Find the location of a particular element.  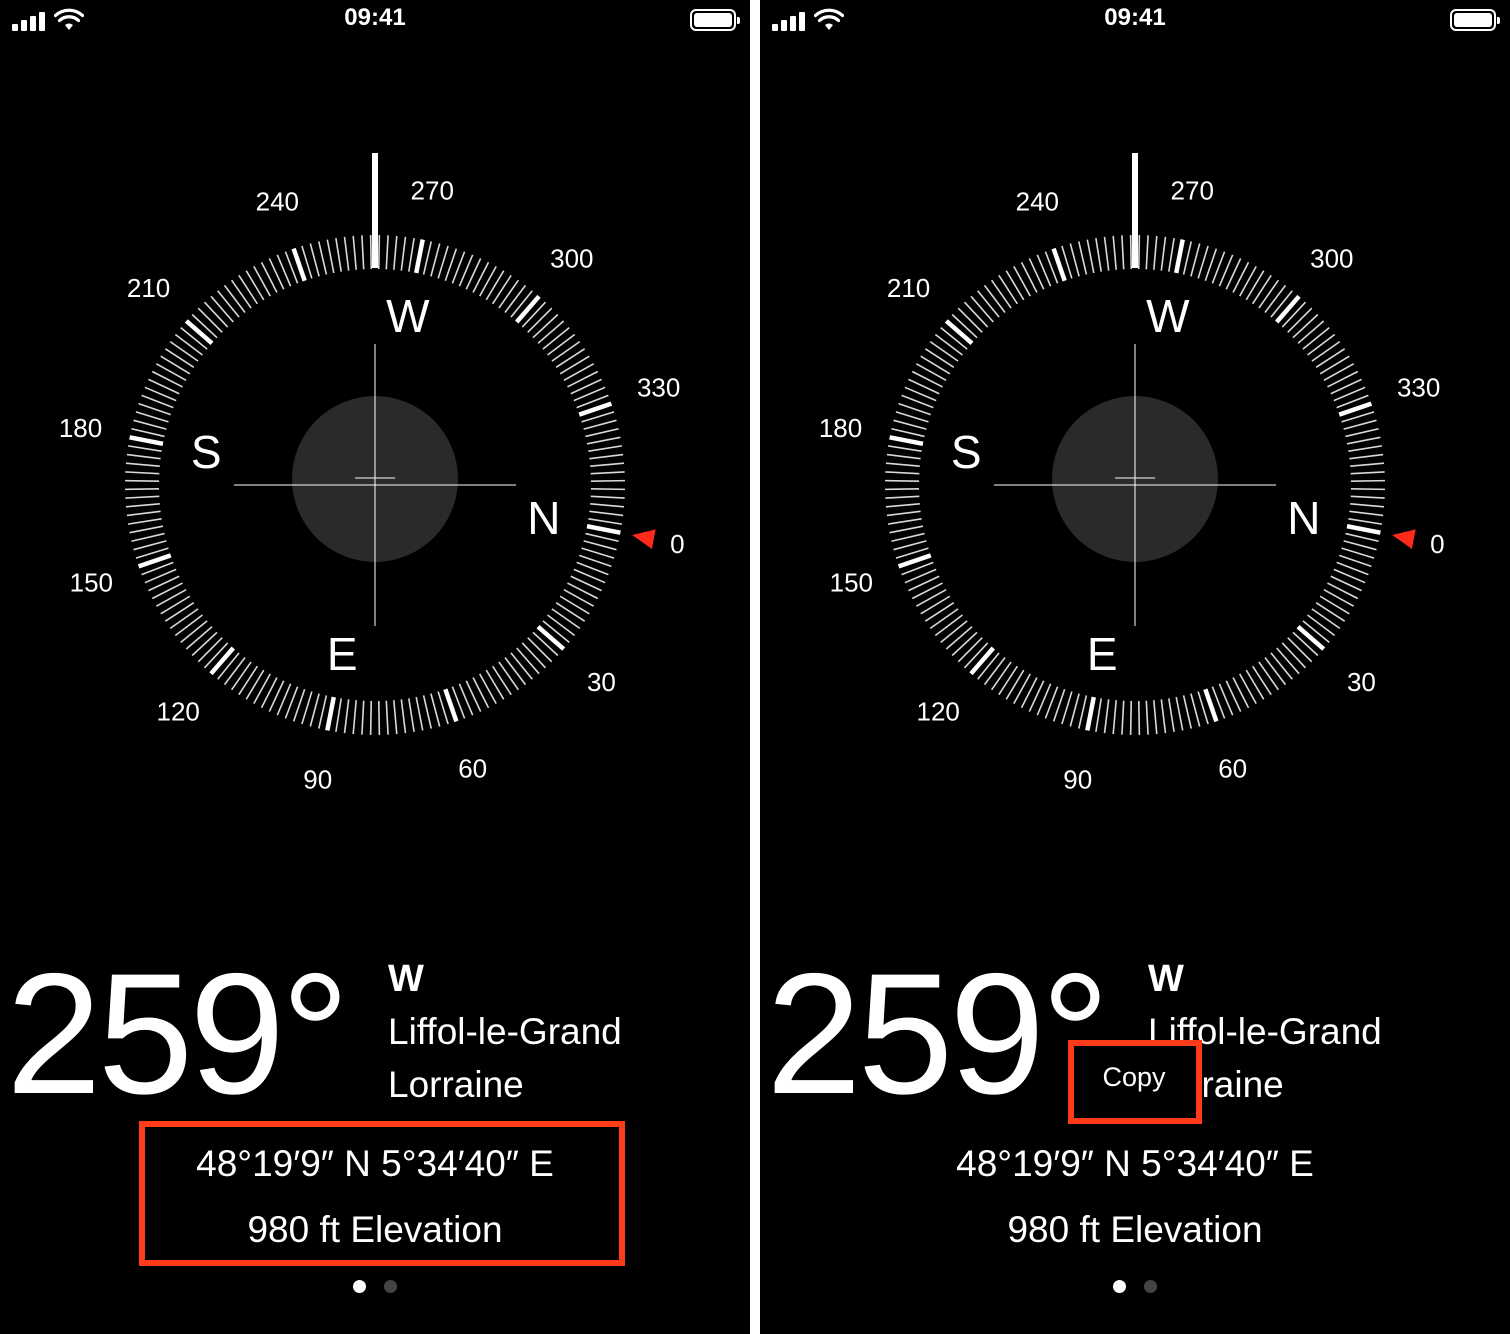

cardinal-south: S is located at coordinates (206, 452).